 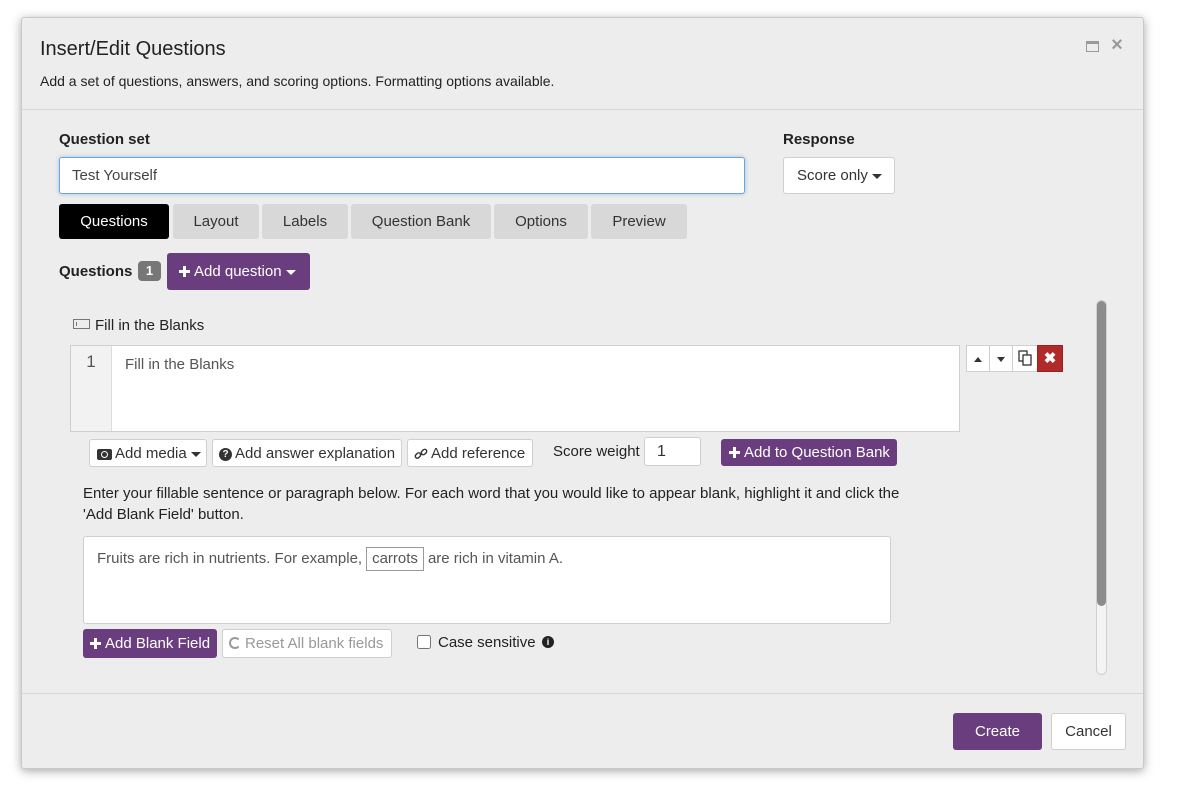 What do you see at coordinates (96, 271) in the screenshot?
I see `questions-label: Questions` at bounding box center [96, 271].